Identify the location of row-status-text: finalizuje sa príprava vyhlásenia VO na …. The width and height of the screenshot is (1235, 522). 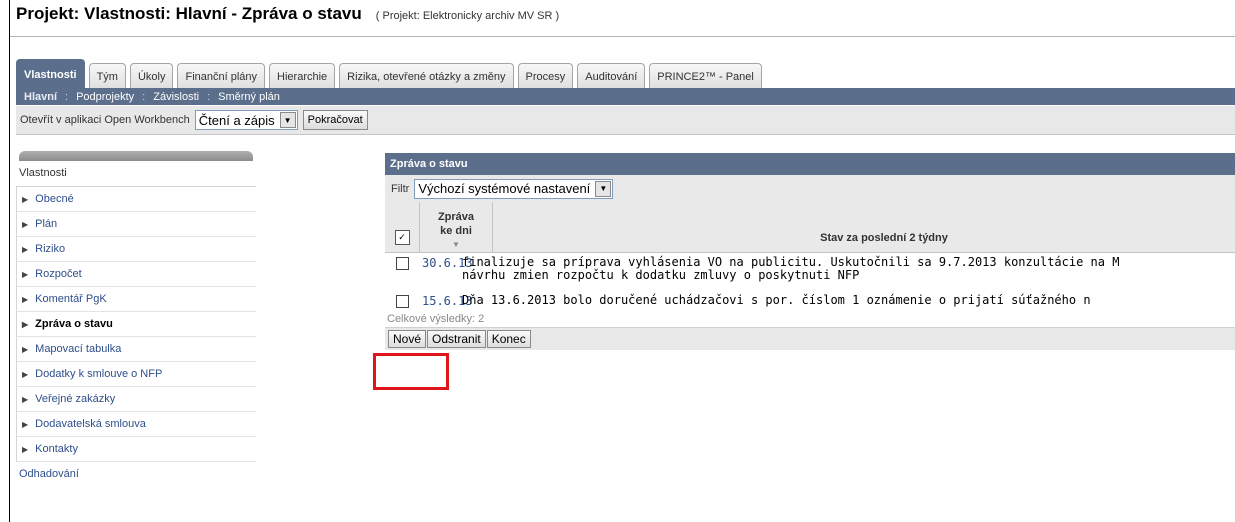
(788, 272).